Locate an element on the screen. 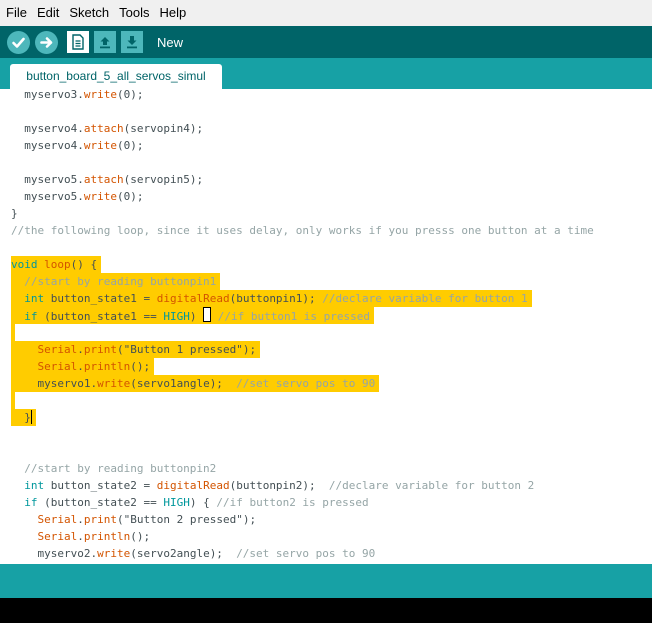 This screenshot has width=652, height=623. verify-icon is located at coordinates (18, 42).